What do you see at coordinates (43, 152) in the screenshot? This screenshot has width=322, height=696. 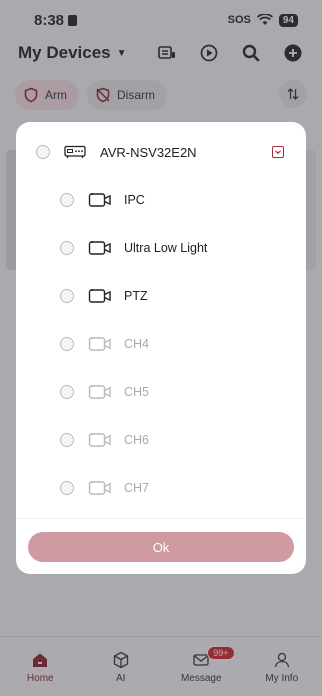 I see `device-radio` at bounding box center [43, 152].